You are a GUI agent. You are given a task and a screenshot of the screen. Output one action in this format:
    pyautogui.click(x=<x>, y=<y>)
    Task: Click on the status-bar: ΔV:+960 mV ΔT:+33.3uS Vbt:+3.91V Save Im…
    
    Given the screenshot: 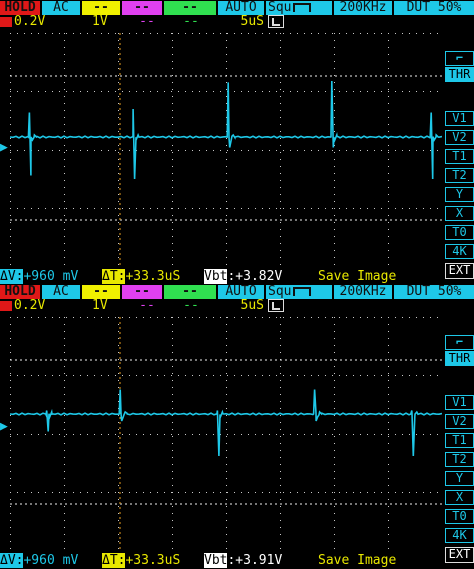 What is the action you would take?
    pyautogui.click(x=237, y=561)
    